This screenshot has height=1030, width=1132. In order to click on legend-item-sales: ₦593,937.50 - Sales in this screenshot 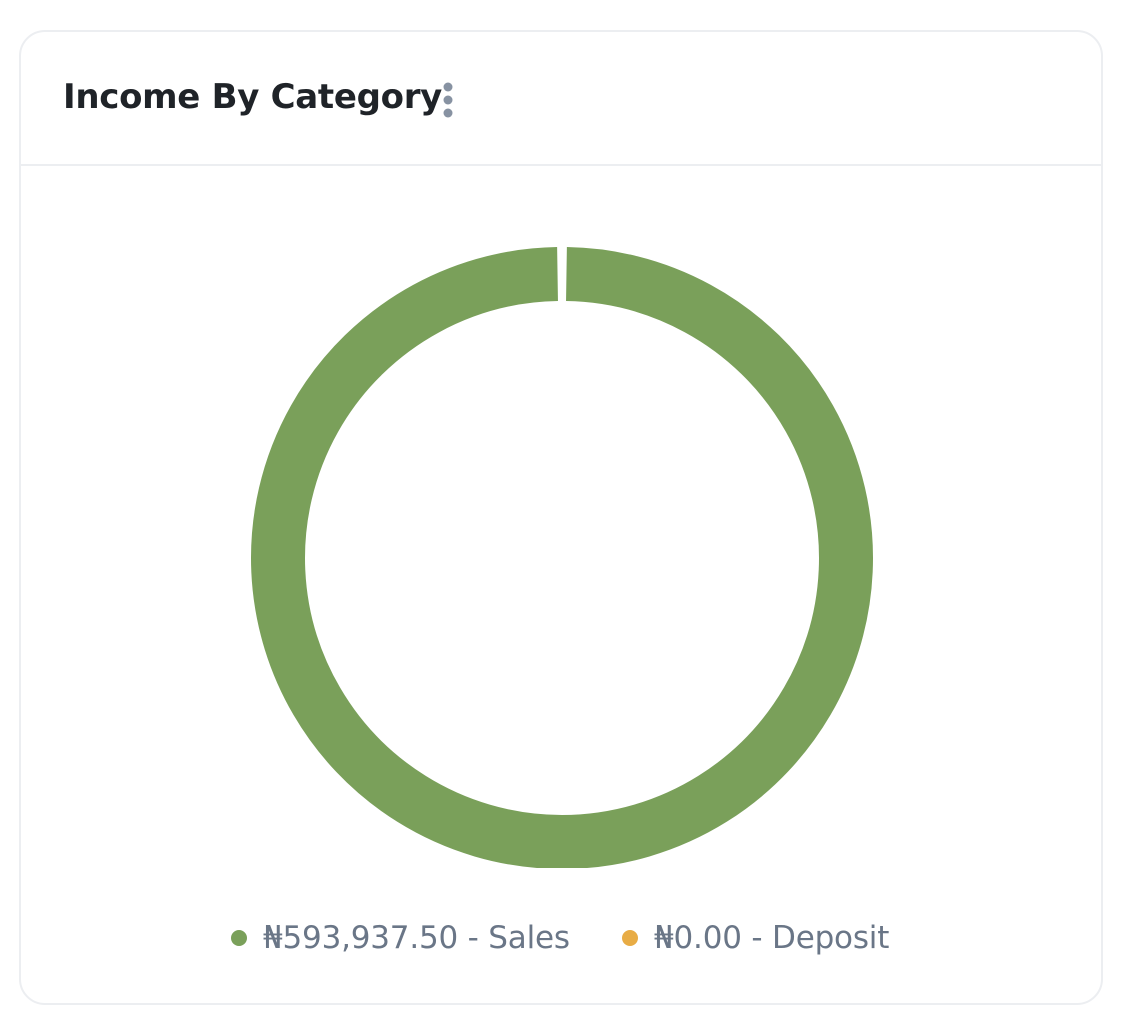, I will do `click(400, 938)`.